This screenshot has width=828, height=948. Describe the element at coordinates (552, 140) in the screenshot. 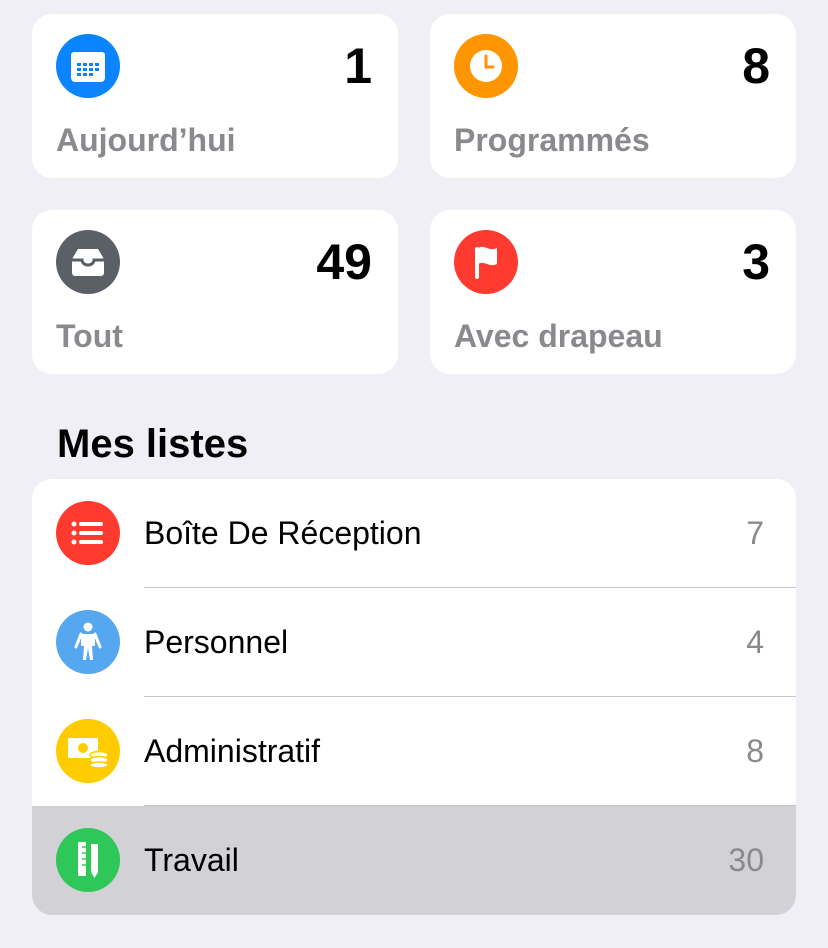

I see `smart-list-label: Programmés` at that location.